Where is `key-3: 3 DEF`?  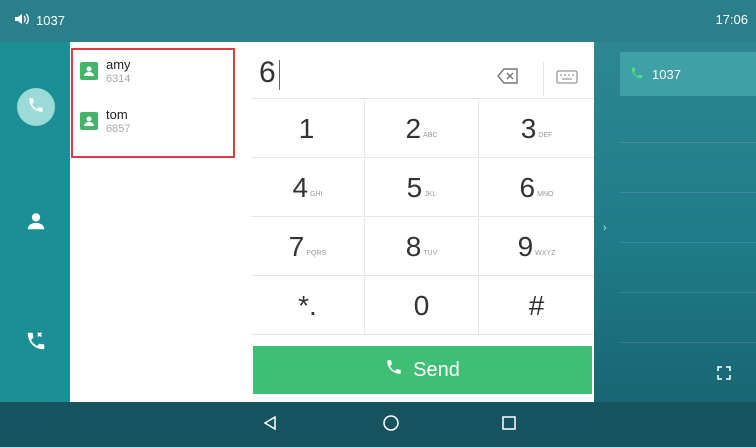
key-3: 3 DEF is located at coordinates (536, 129).